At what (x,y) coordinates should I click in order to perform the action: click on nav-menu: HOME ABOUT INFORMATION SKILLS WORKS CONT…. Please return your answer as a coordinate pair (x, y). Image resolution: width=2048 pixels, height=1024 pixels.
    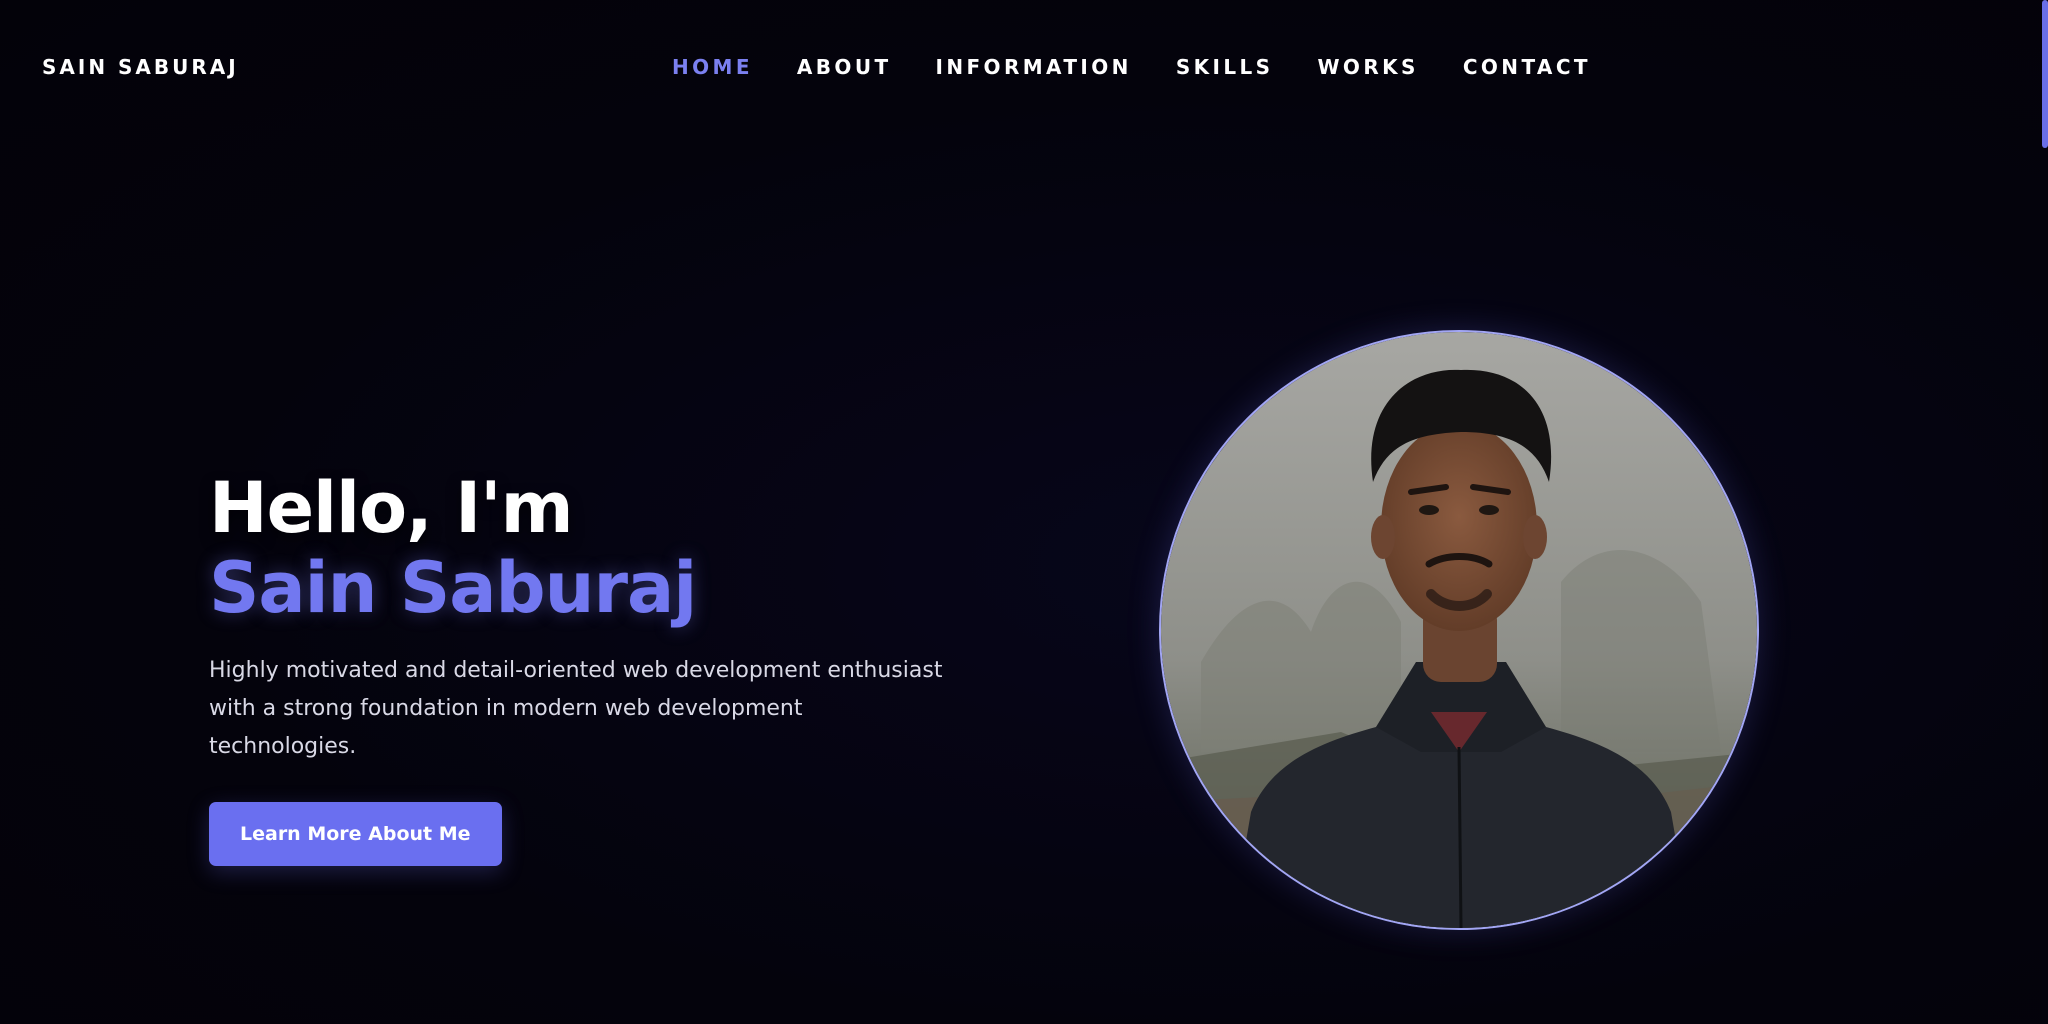
    Looking at the image, I should click on (1131, 67).